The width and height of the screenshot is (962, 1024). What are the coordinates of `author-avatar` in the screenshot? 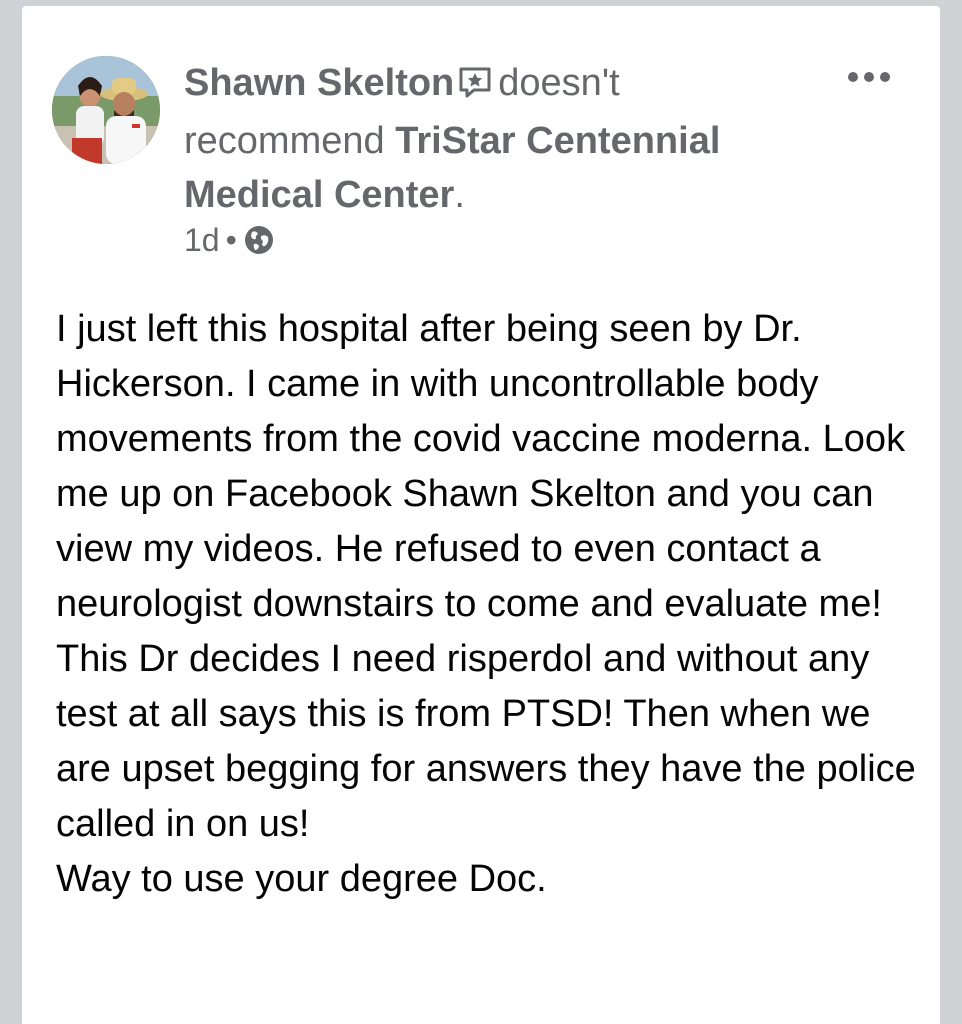 It's located at (106, 110).